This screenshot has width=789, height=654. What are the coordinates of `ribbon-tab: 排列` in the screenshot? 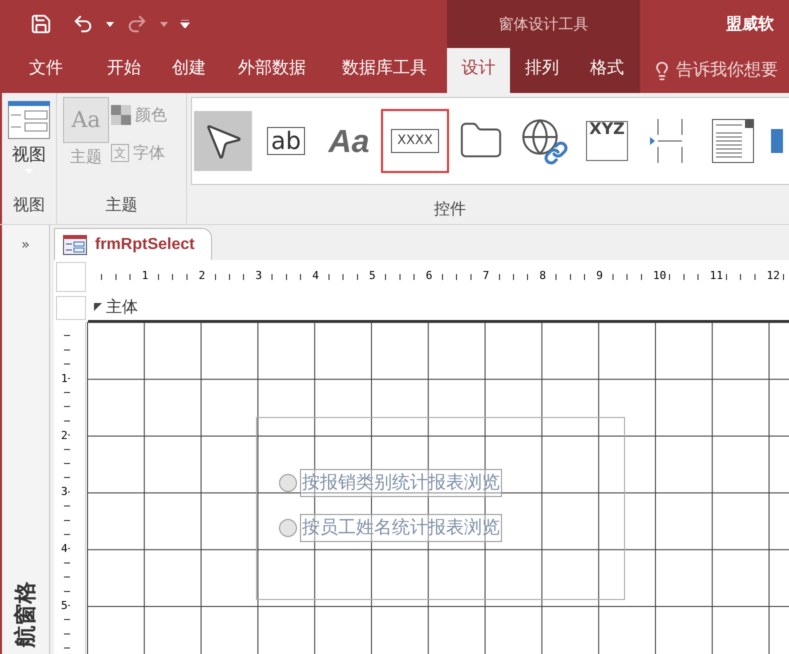 It's located at (542, 70).